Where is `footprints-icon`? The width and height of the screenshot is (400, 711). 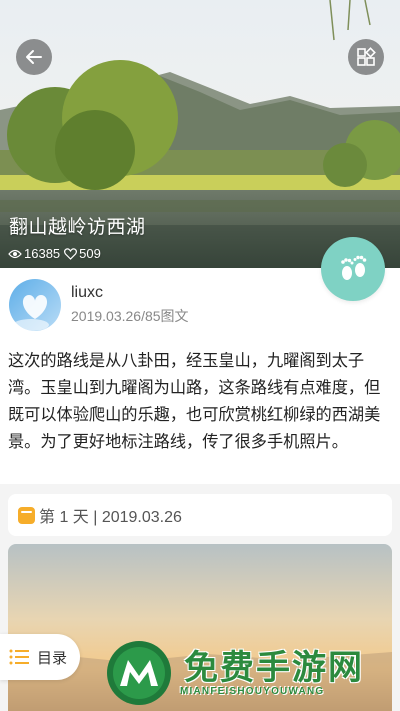
footprints-icon is located at coordinates (354, 267).